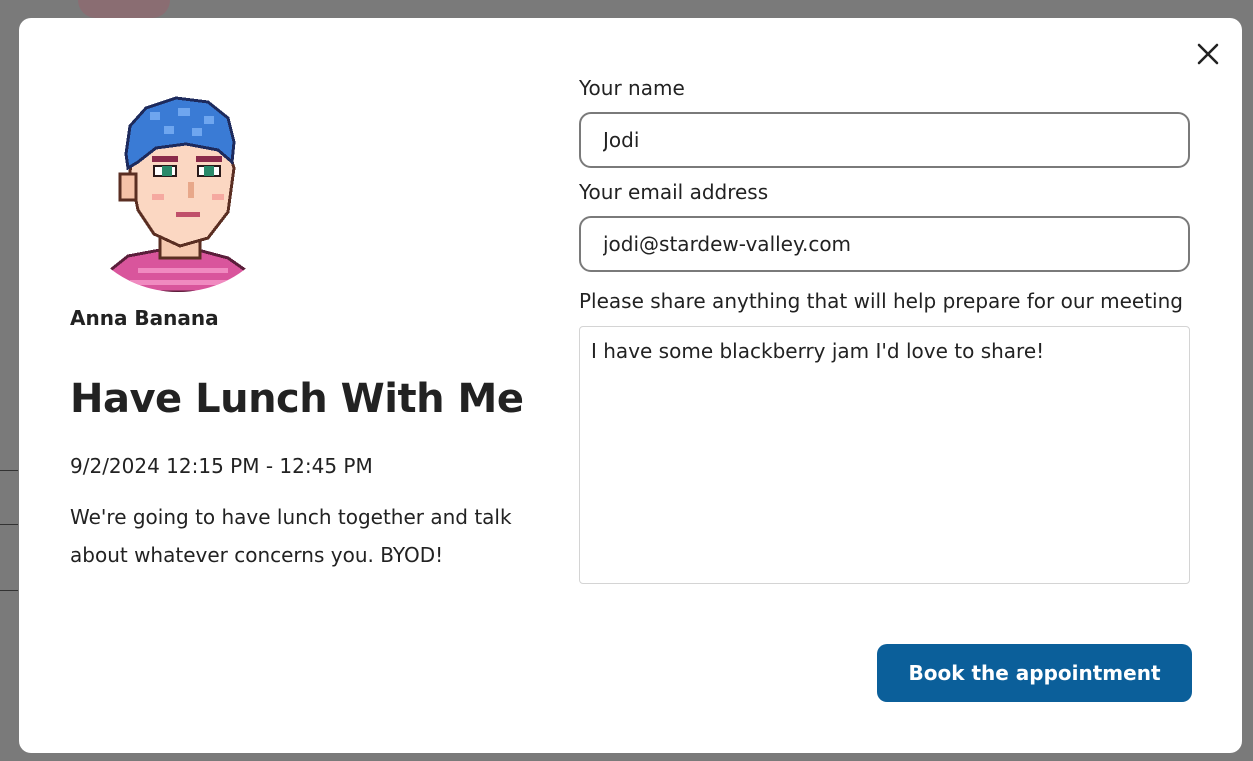 The height and width of the screenshot is (761, 1253). I want to click on host-name: Anna Banana, so click(144, 318).